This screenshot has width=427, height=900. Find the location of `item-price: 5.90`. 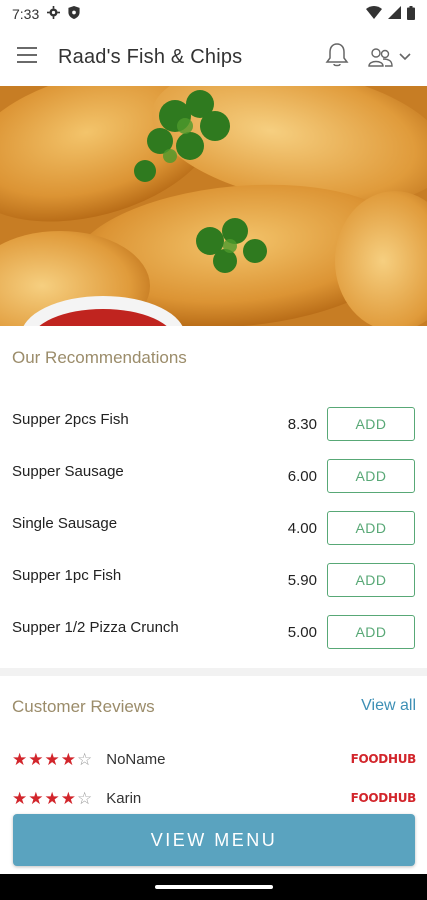

item-price: 5.90 is located at coordinates (302, 580).